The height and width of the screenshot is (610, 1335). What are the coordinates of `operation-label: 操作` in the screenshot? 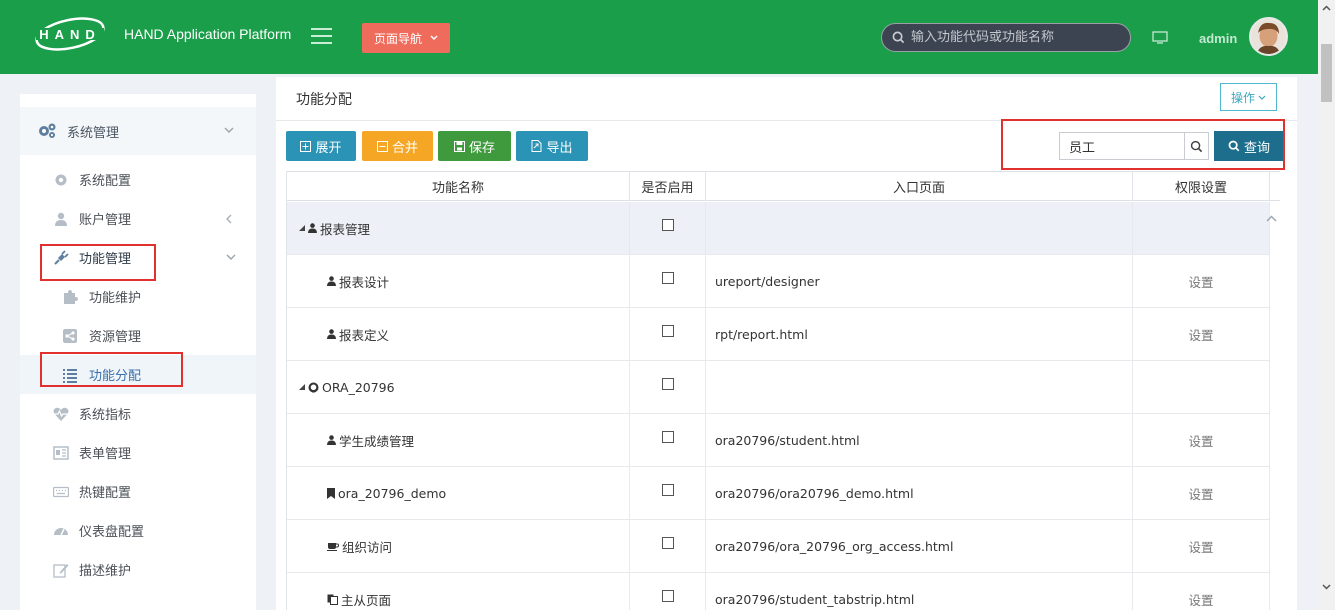 It's located at (1242, 97).